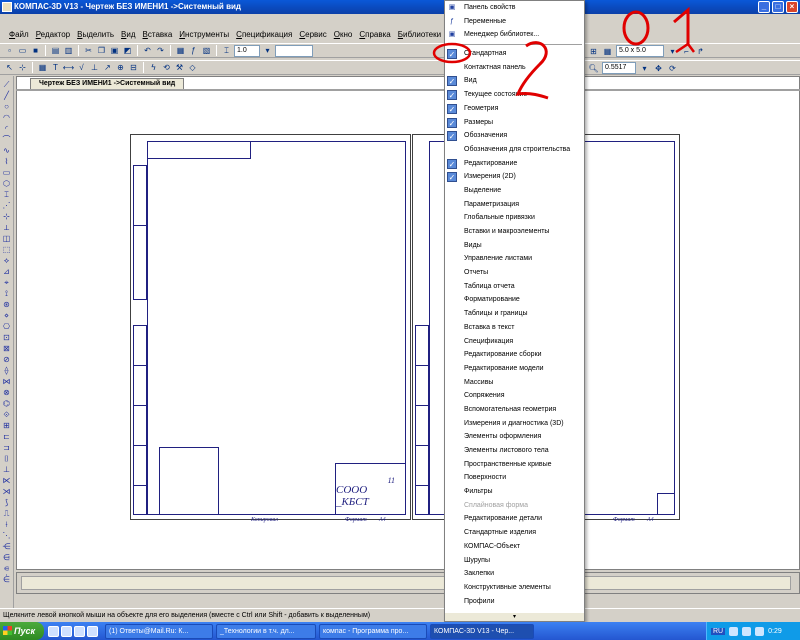 This screenshot has width=800, height=640. I want to click on toolbar-toggle-item: Заклепки, so click(514, 574).